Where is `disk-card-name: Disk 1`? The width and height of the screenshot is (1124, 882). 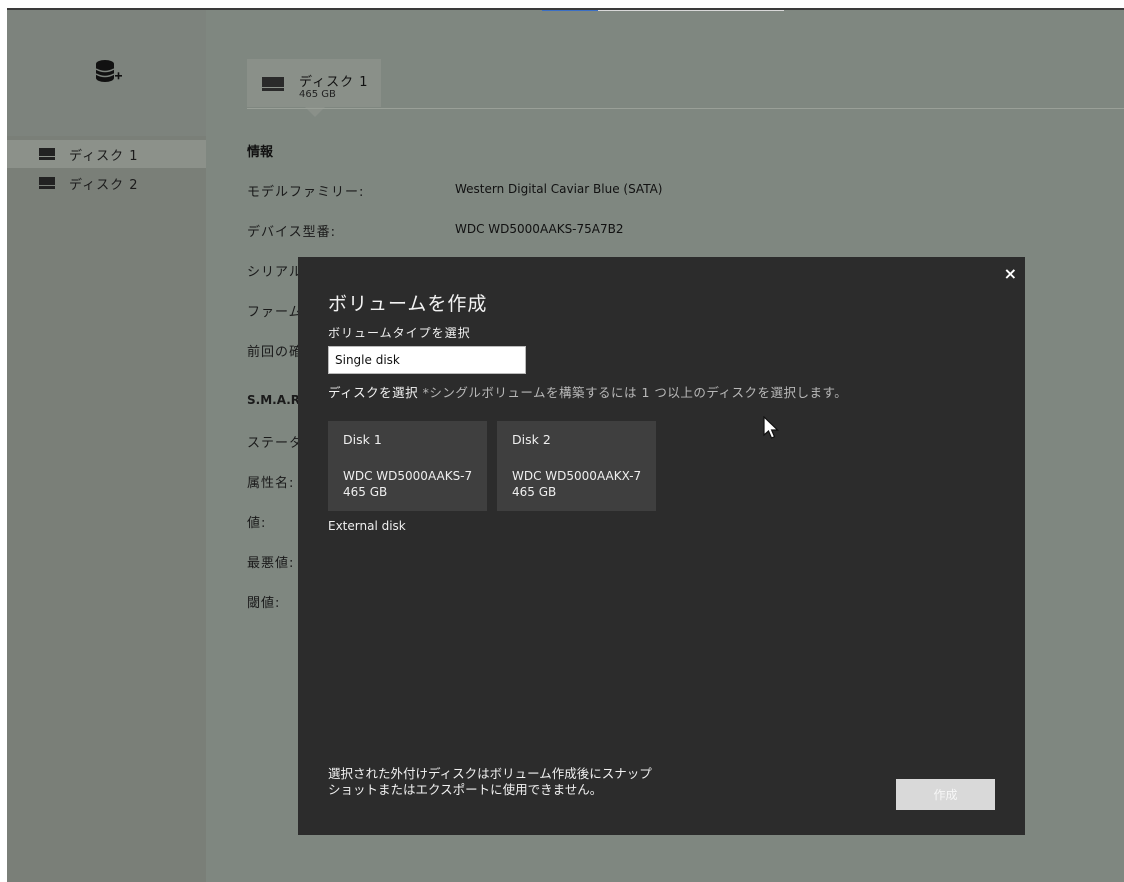 disk-card-name: Disk 1 is located at coordinates (362, 439).